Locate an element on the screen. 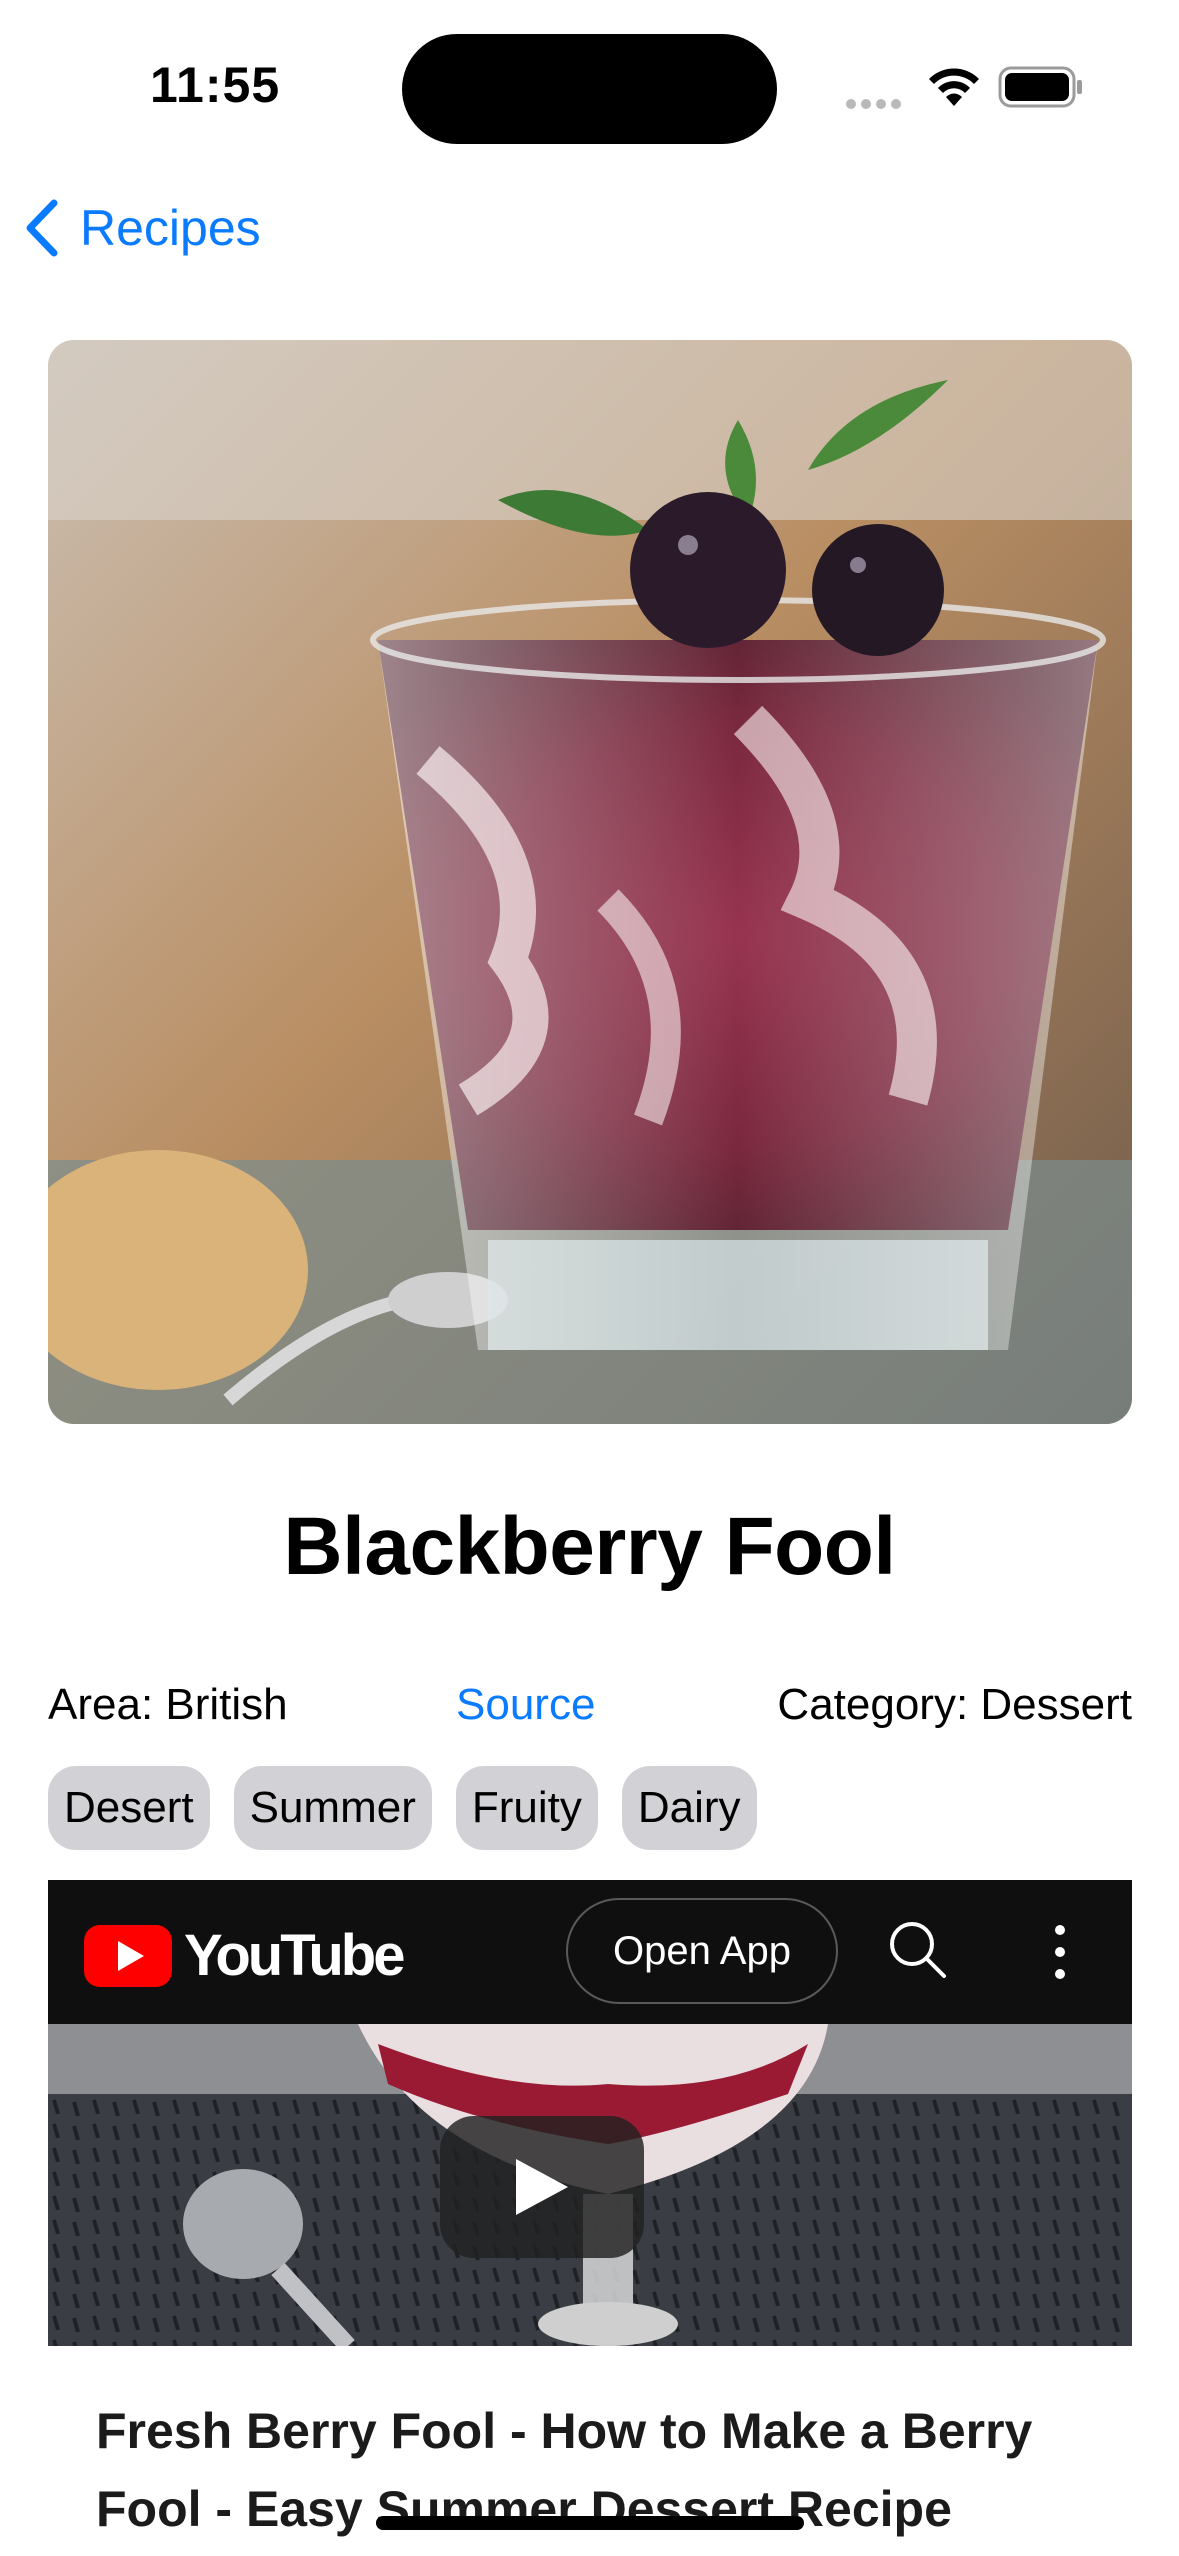  chevron-left-icon is located at coordinates (42, 228).